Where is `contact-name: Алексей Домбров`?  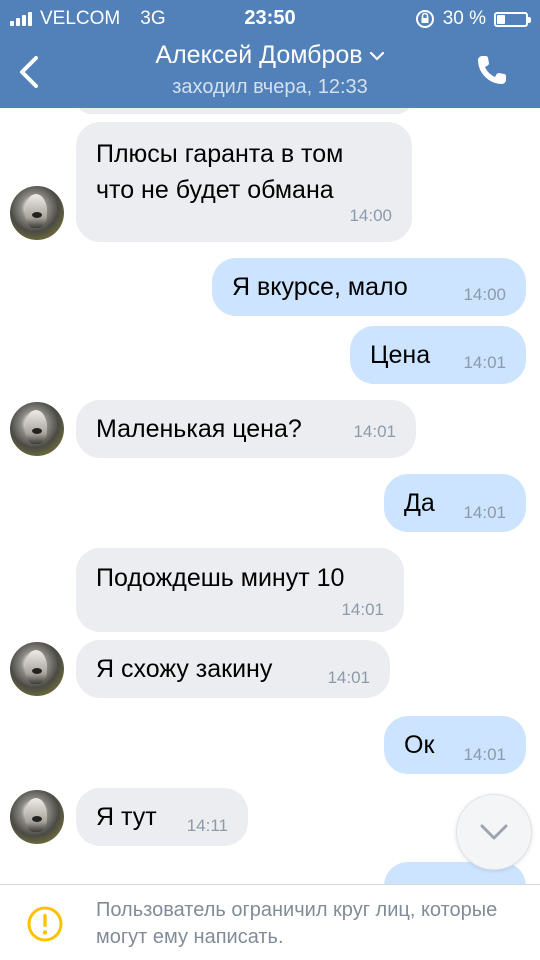 contact-name: Алексей Домбров is located at coordinates (258, 55).